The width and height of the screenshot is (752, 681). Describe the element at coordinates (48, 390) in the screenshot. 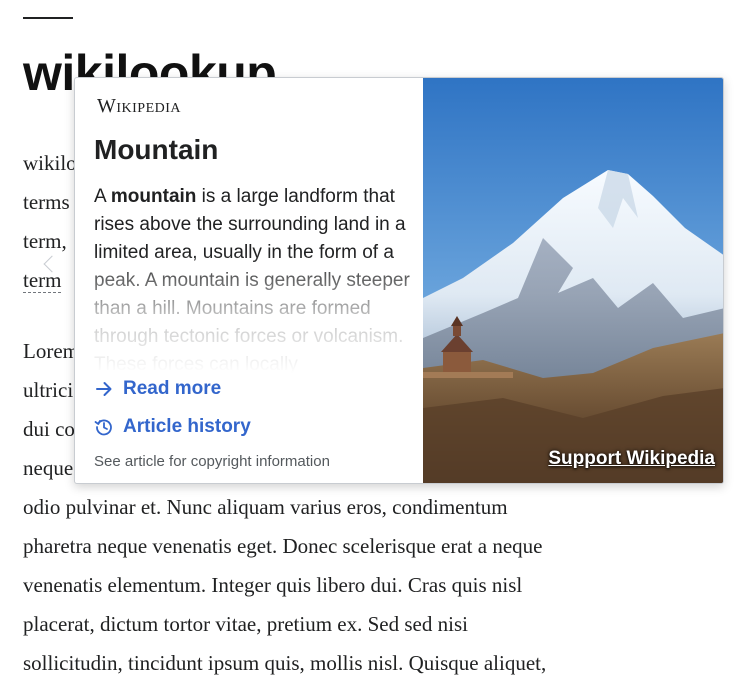

I see `body-line: ultrici` at that location.